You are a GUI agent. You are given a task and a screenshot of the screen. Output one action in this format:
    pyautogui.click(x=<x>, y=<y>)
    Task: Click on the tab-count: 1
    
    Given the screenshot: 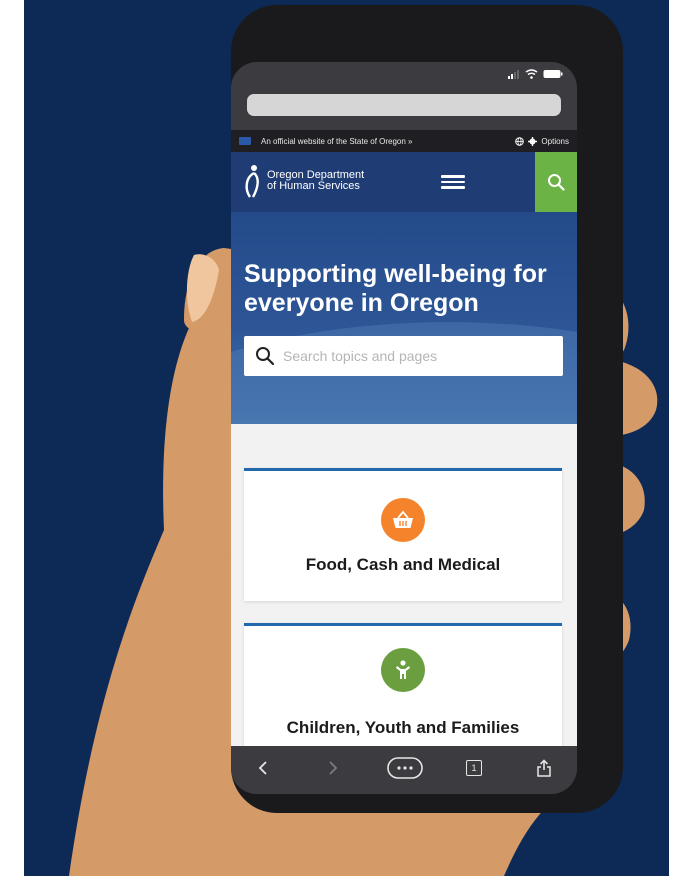 What is the action you would take?
    pyautogui.click(x=474, y=768)
    